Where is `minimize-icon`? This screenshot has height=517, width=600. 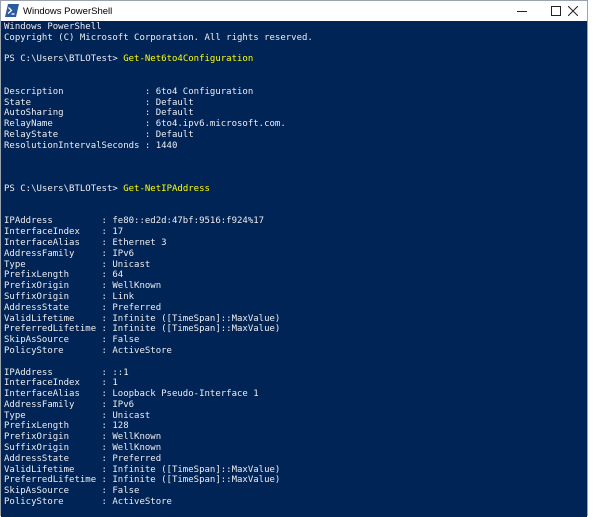
minimize-icon is located at coordinates (522, 11).